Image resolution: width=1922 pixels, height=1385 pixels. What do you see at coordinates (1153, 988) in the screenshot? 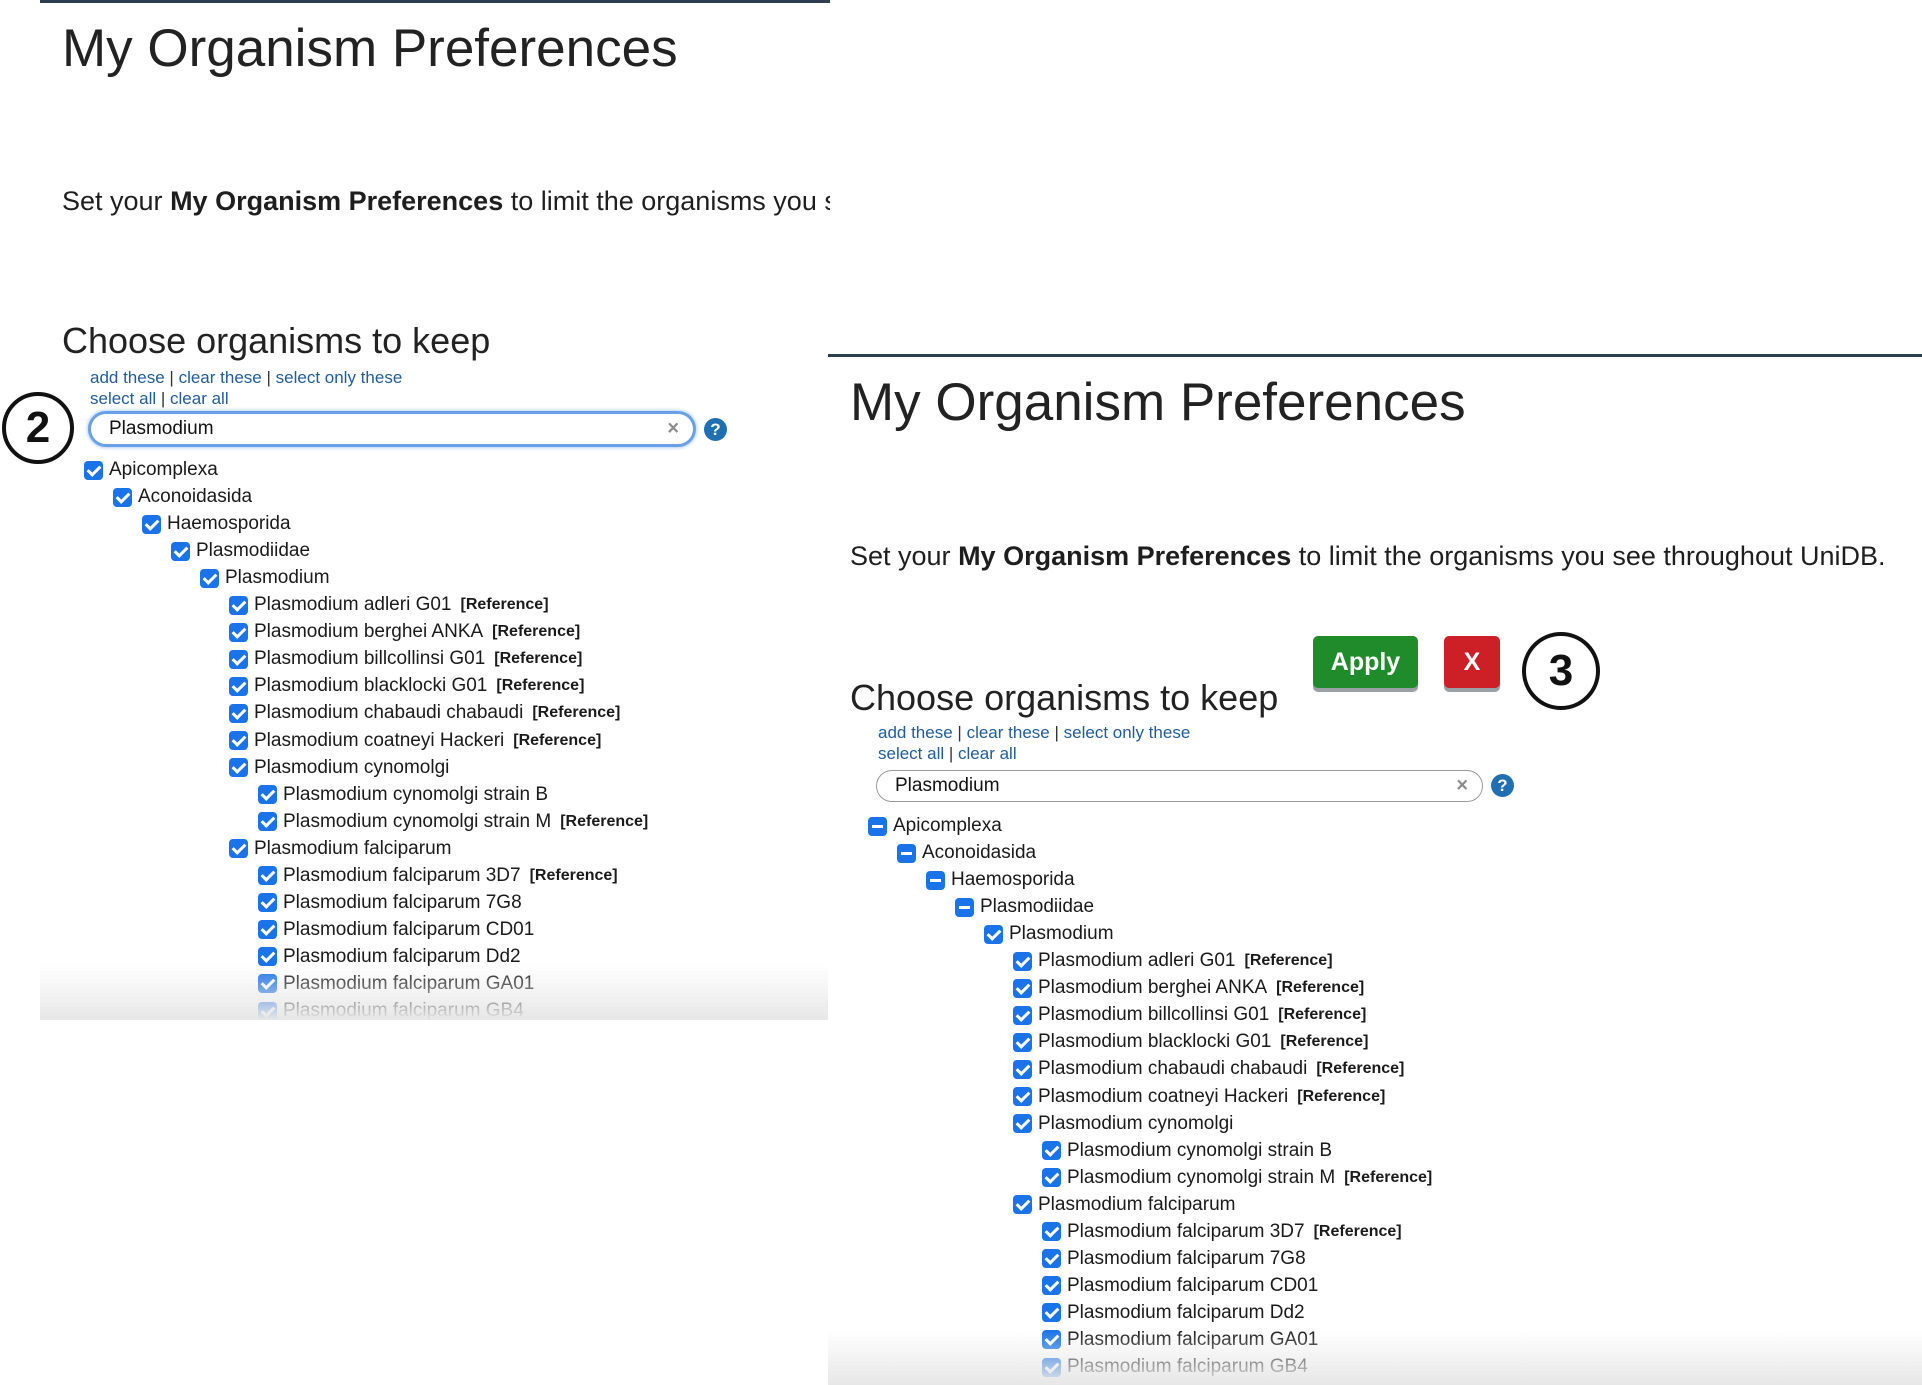
I see `tree-node-label: Plasmodium berghei ANKA` at bounding box center [1153, 988].